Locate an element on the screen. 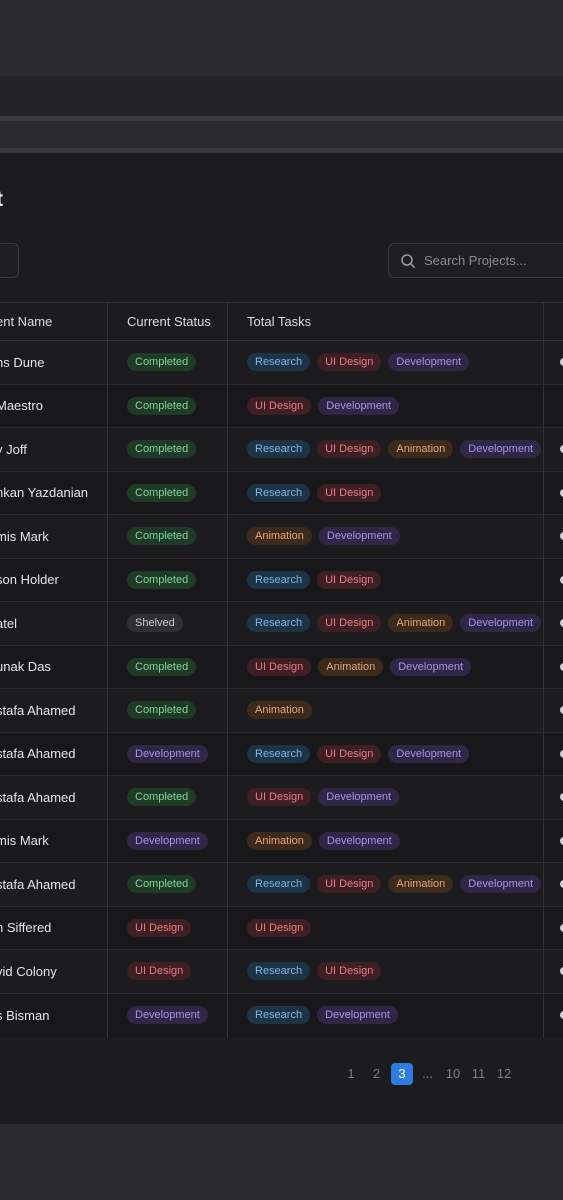 The height and width of the screenshot is (1200, 563). bottom-bar is located at coordinates (281, 1162).